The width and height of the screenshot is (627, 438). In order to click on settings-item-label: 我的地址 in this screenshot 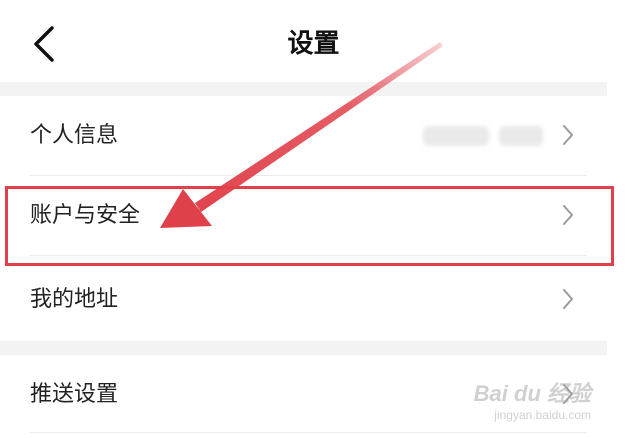, I will do `click(74, 299)`.